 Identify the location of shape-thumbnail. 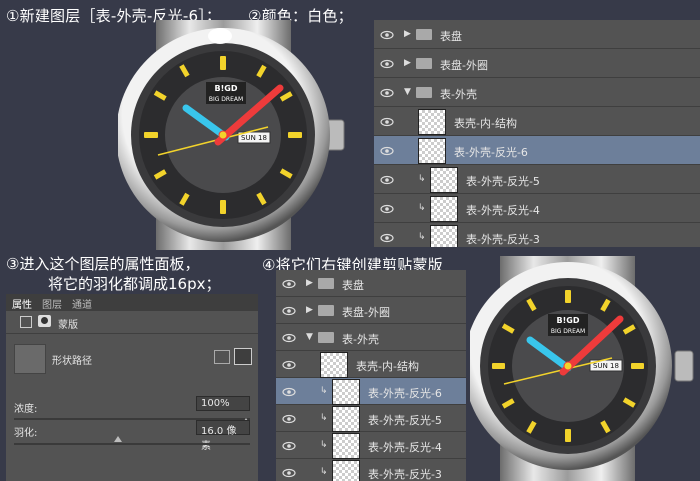
(30, 359).